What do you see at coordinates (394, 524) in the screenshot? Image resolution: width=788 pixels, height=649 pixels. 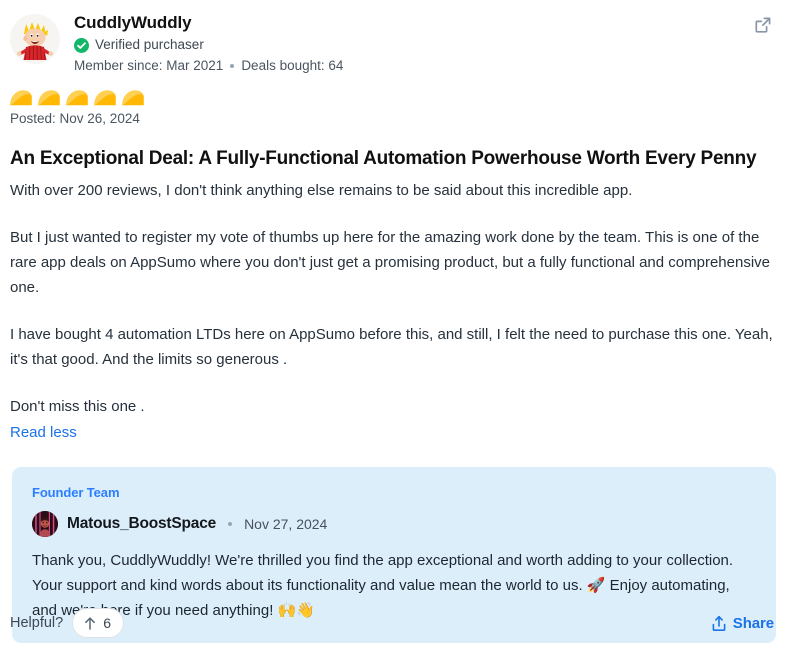 I see `founder-reply-header: Matous_BoostSpace Nov 27, 2024` at bounding box center [394, 524].